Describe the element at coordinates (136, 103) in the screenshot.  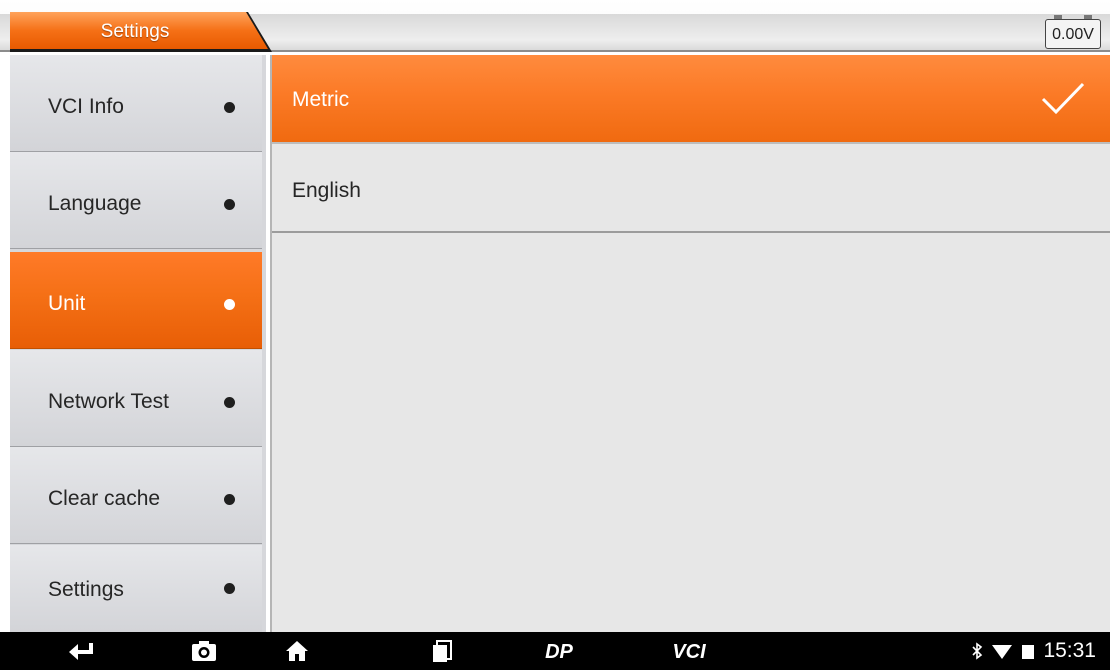
I see `sidebar-item-vci-info: VCI Info` at that location.